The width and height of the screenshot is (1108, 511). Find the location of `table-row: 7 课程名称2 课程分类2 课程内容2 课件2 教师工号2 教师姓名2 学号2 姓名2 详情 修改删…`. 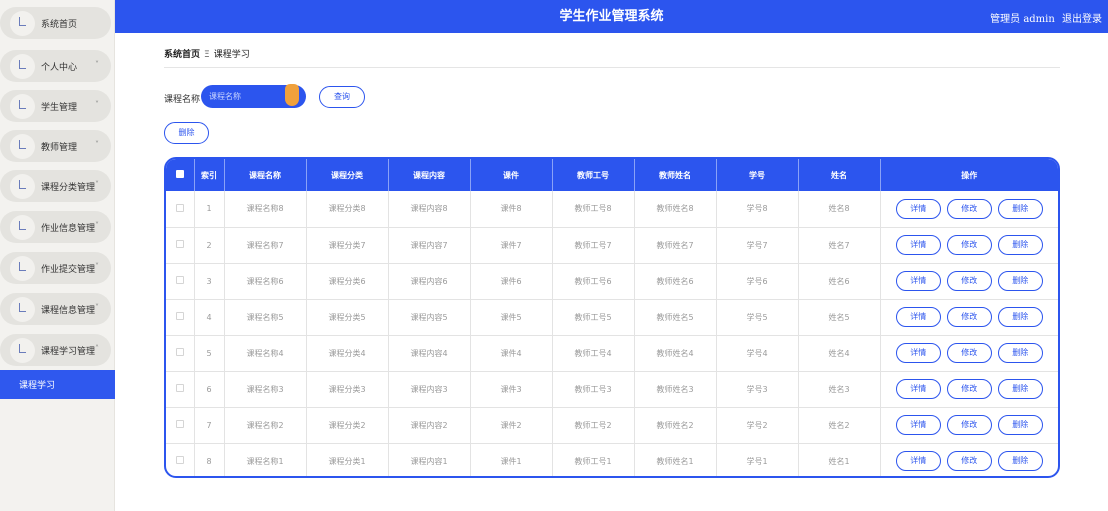

table-row: 7 课程名称2 课程分类2 课程内容2 课件2 教师工号2 教师姓名2 学号2 姓名2 详情 修改删… is located at coordinates (612, 425).